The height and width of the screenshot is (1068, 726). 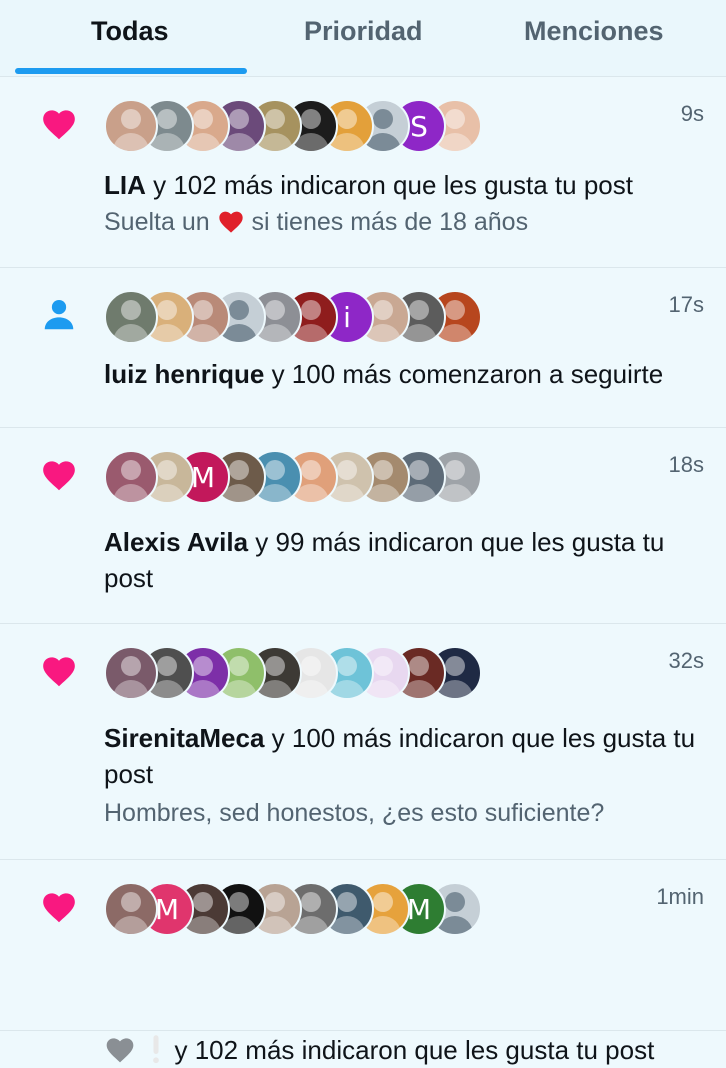 I want to click on notification-tabs: Todas Prioridad Menciones, so click(x=363, y=38).